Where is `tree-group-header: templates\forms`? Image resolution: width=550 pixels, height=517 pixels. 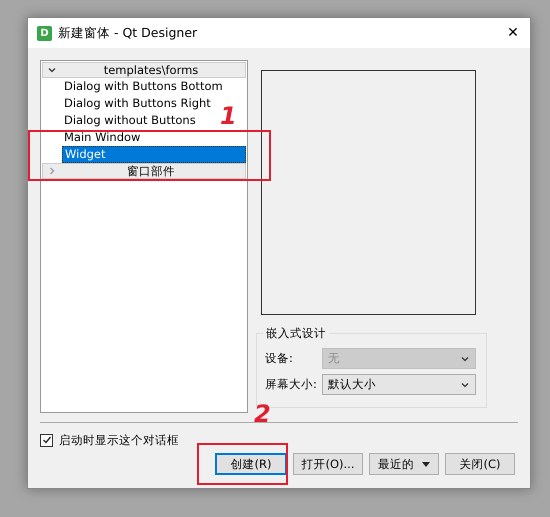
tree-group-header: templates\forms is located at coordinates (144, 70).